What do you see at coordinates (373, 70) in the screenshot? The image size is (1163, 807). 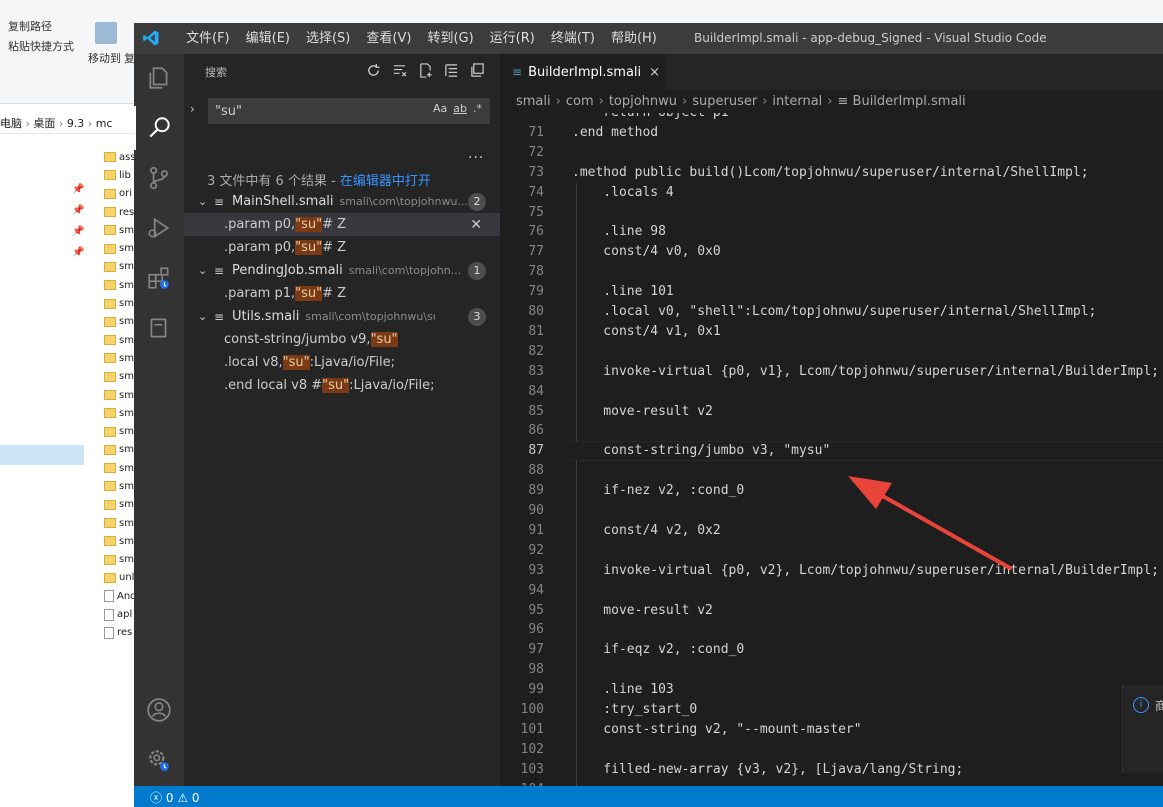 I see `refresh-icon` at bounding box center [373, 70].